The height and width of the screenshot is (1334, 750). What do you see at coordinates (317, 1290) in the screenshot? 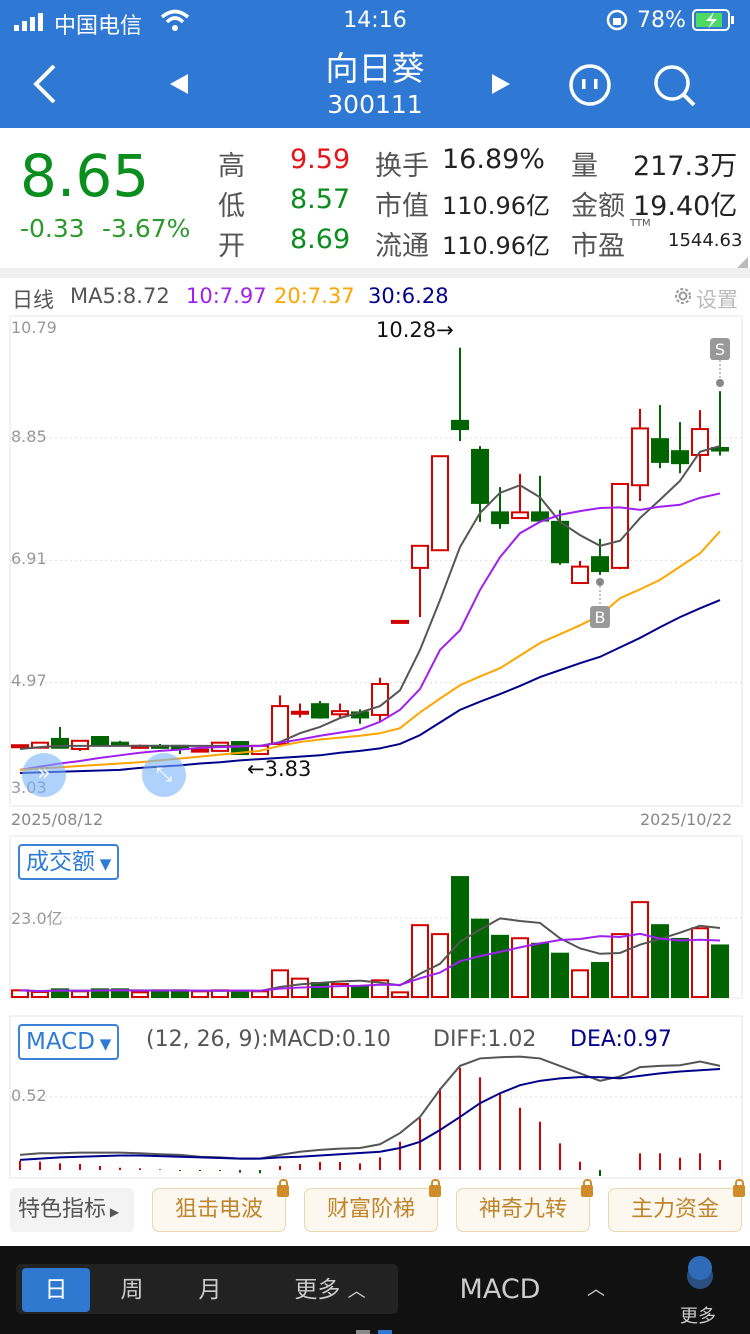
I see `tab-more-label: 更多` at bounding box center [317, 1290].